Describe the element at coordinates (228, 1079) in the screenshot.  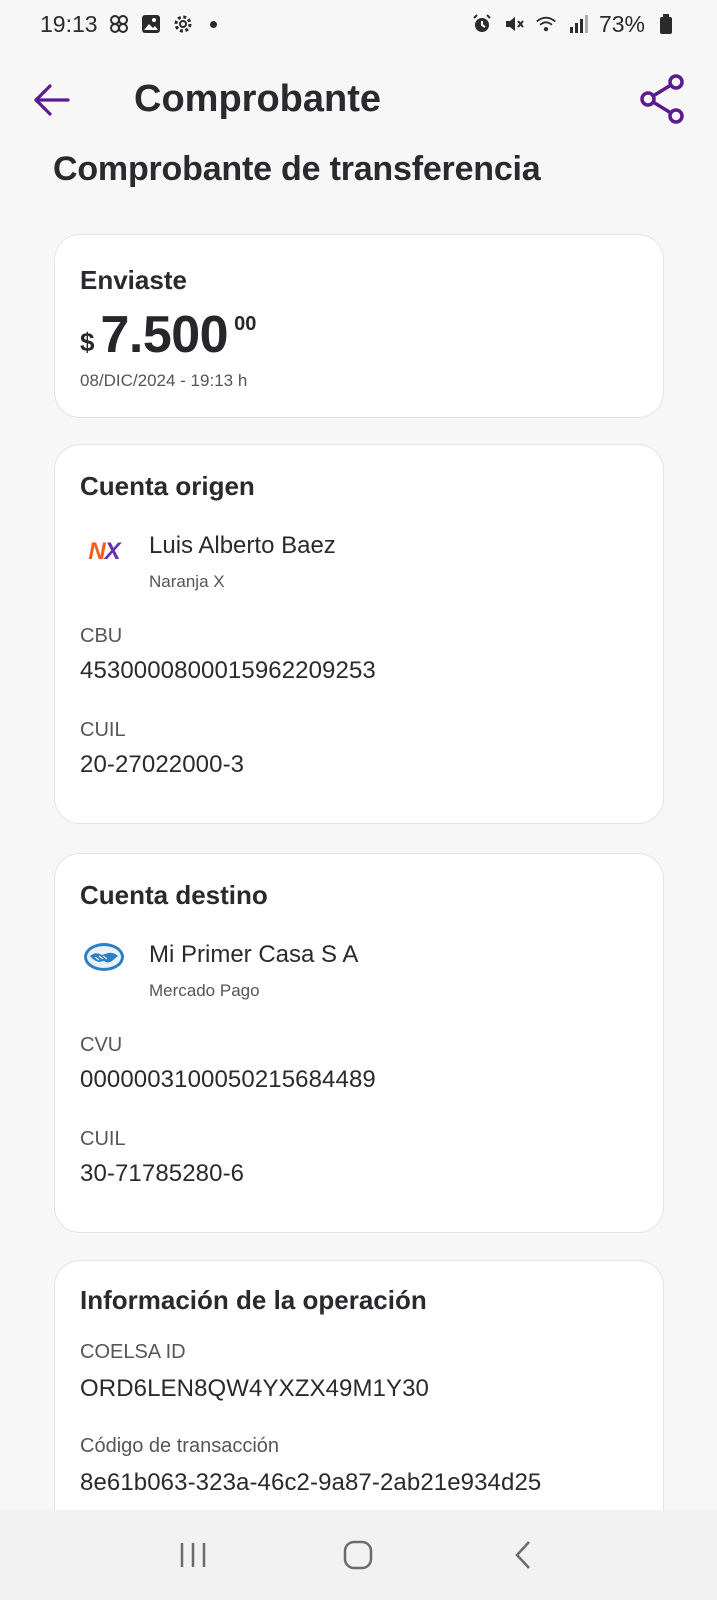
I see `destination-cvu-value: 0000003100050215684489` at that location.